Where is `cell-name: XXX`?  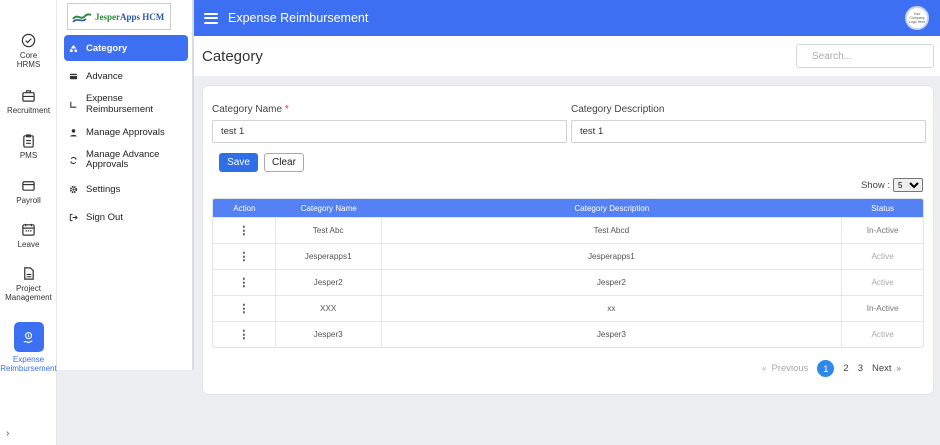 cell-name: XXX is located at coordinates (329, 308).